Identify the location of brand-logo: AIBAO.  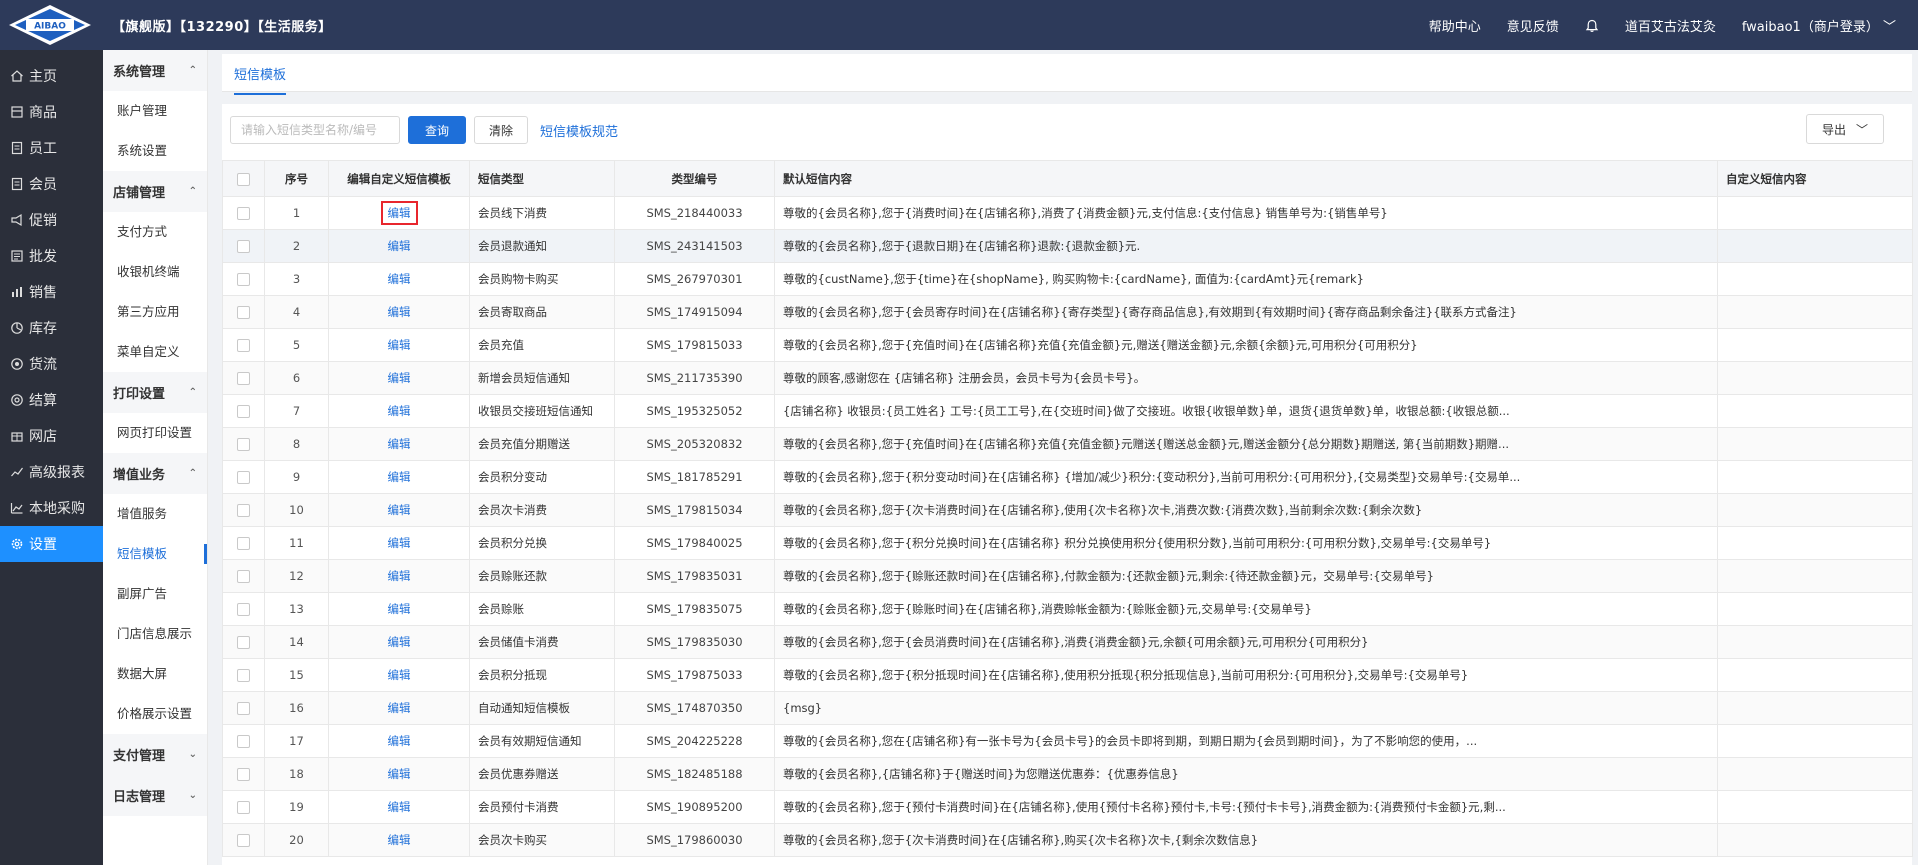
(50, 25).